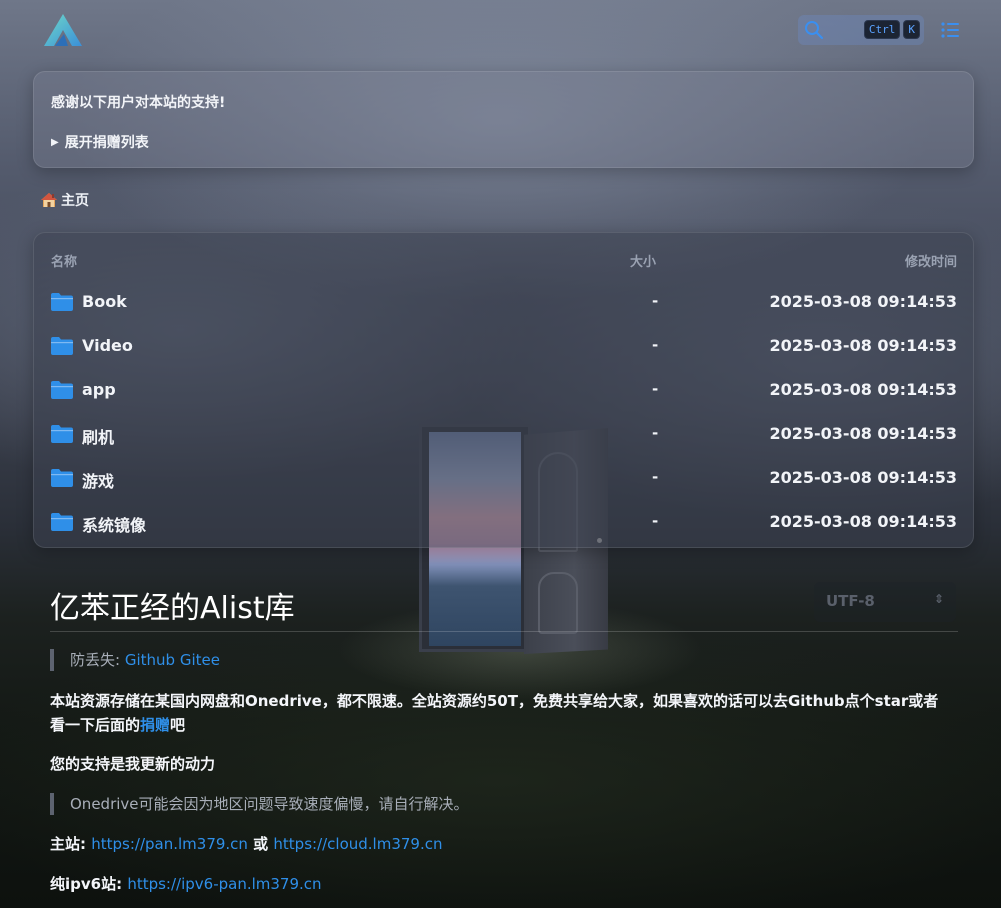 This screenshot has width=1001, height=908. What do you see at coordinates (885, 602) in the screenshot?
I see `encoding-select: UTF-8 ⇕` at bounding box center [885, 602].